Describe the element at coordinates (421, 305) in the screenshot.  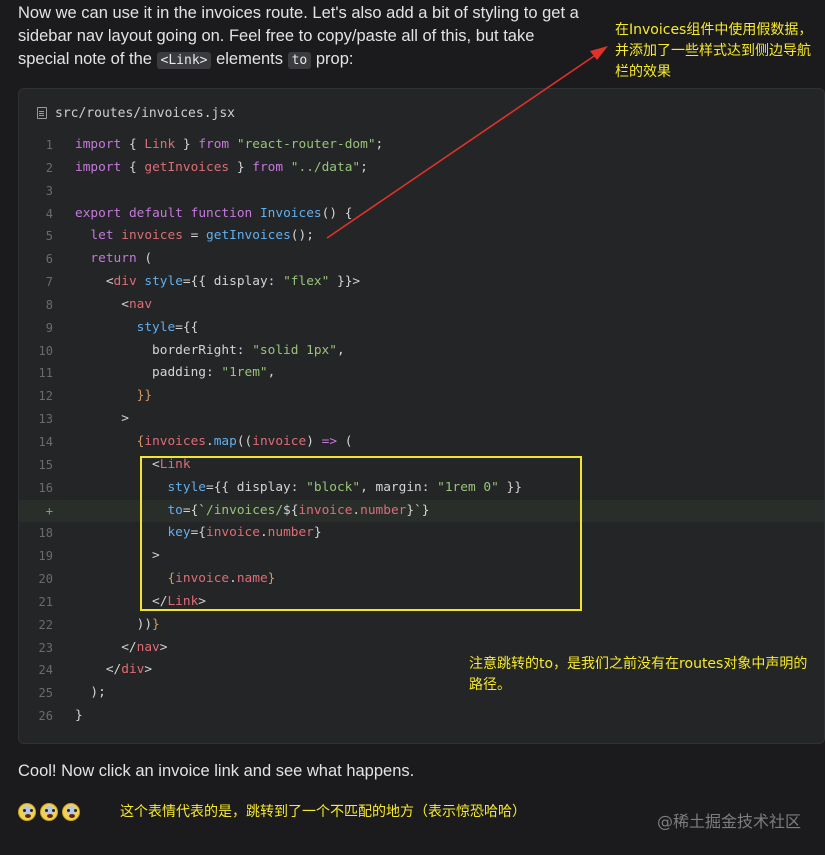
I see `code-line: 8 <nav` at that location.